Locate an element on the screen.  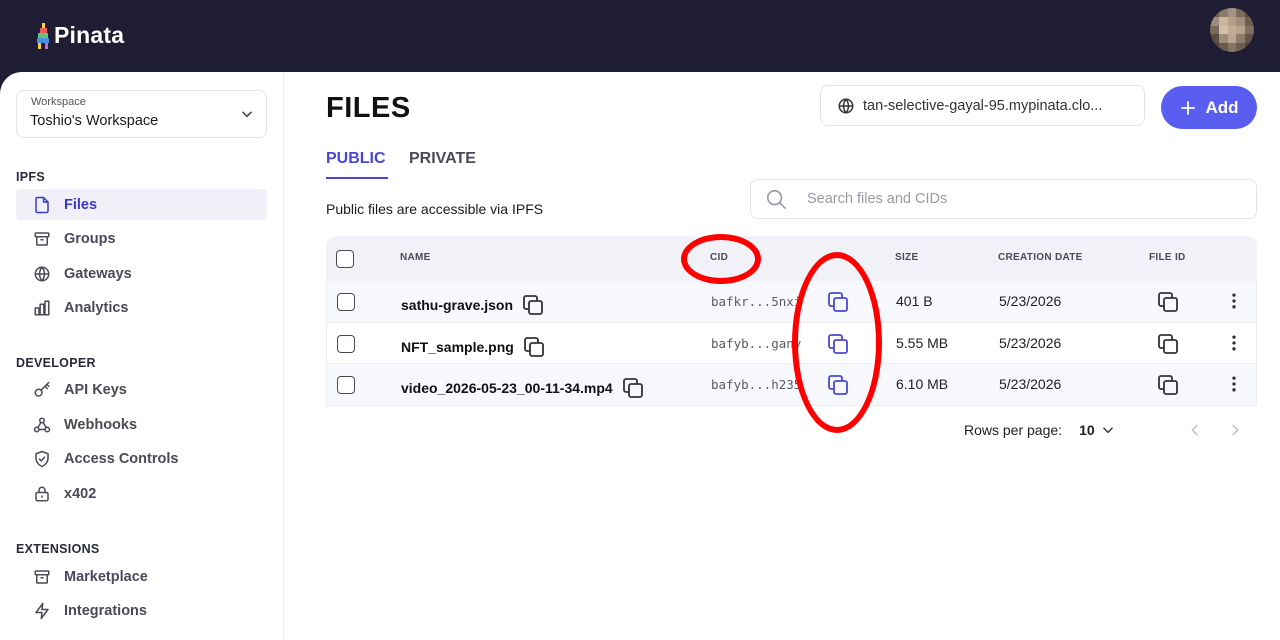
sidebar-item-label: Access Controls is located at coordinates (121, 458).